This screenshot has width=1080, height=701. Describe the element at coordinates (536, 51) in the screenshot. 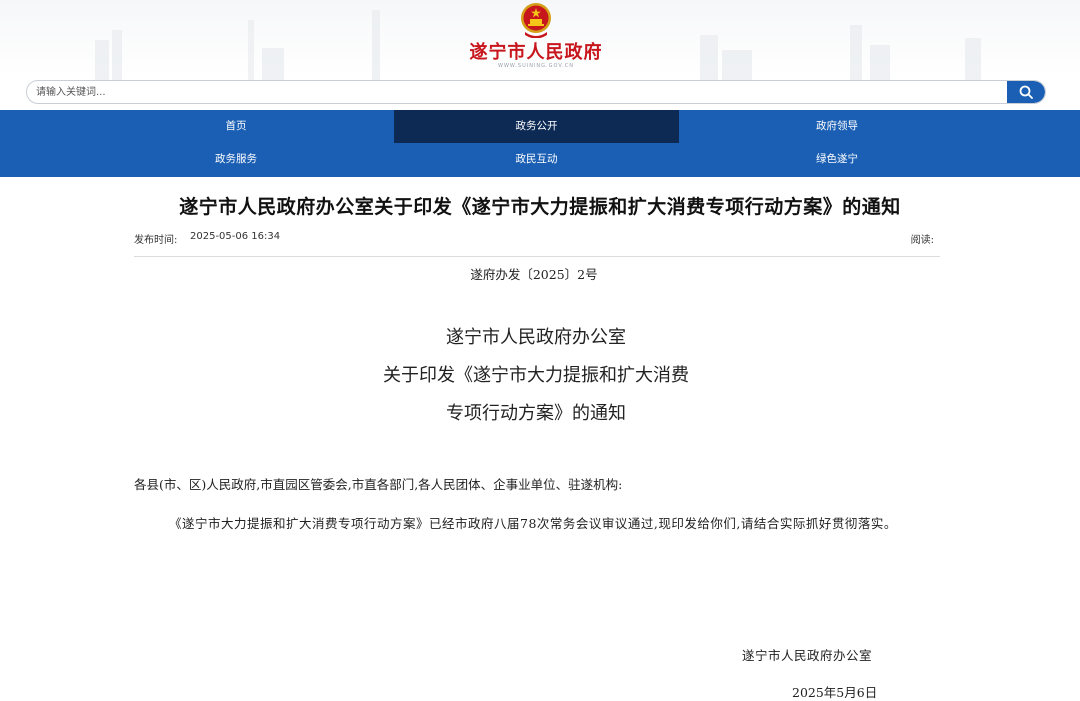

I see `site-logo-text: 遂宁市人民政府` at that location.